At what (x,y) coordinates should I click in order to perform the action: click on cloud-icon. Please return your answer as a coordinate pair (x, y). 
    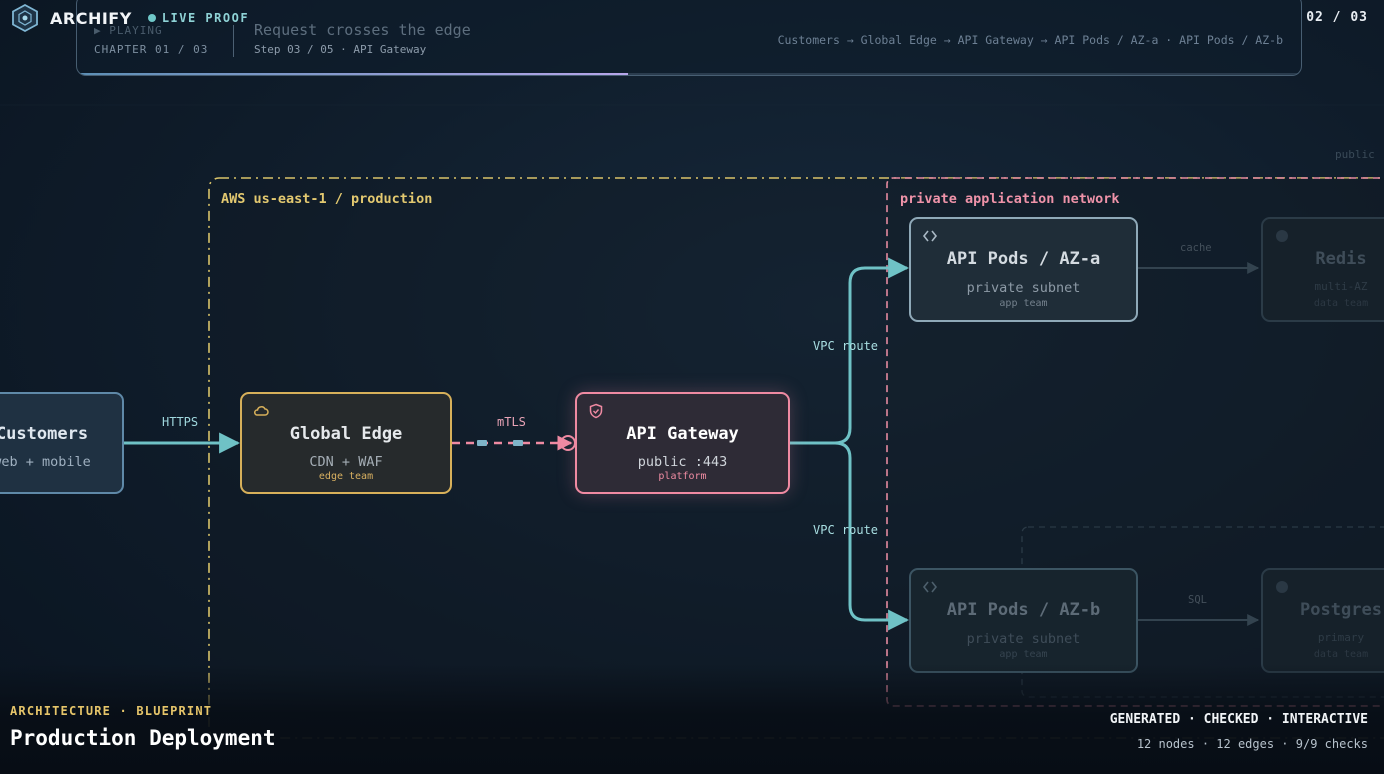
    Looking at the image, I should click on (261, 411).